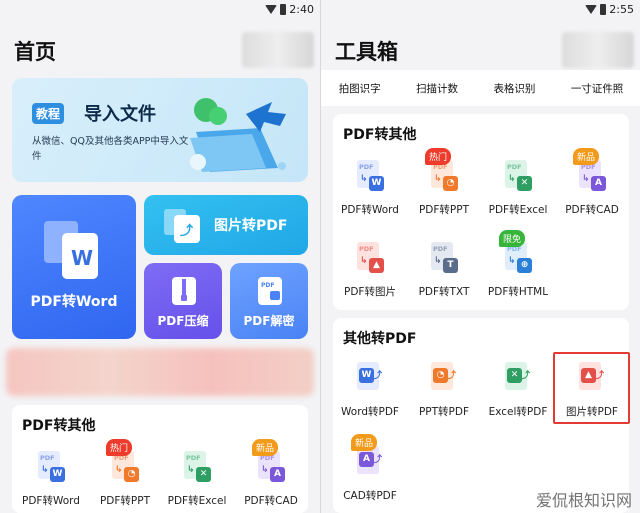 The width and height of the screenshot is (640, 513). Describe the element at coordinates (518, 292) in the screenshot. I see `tool-label: PDF转HTML` at that location.